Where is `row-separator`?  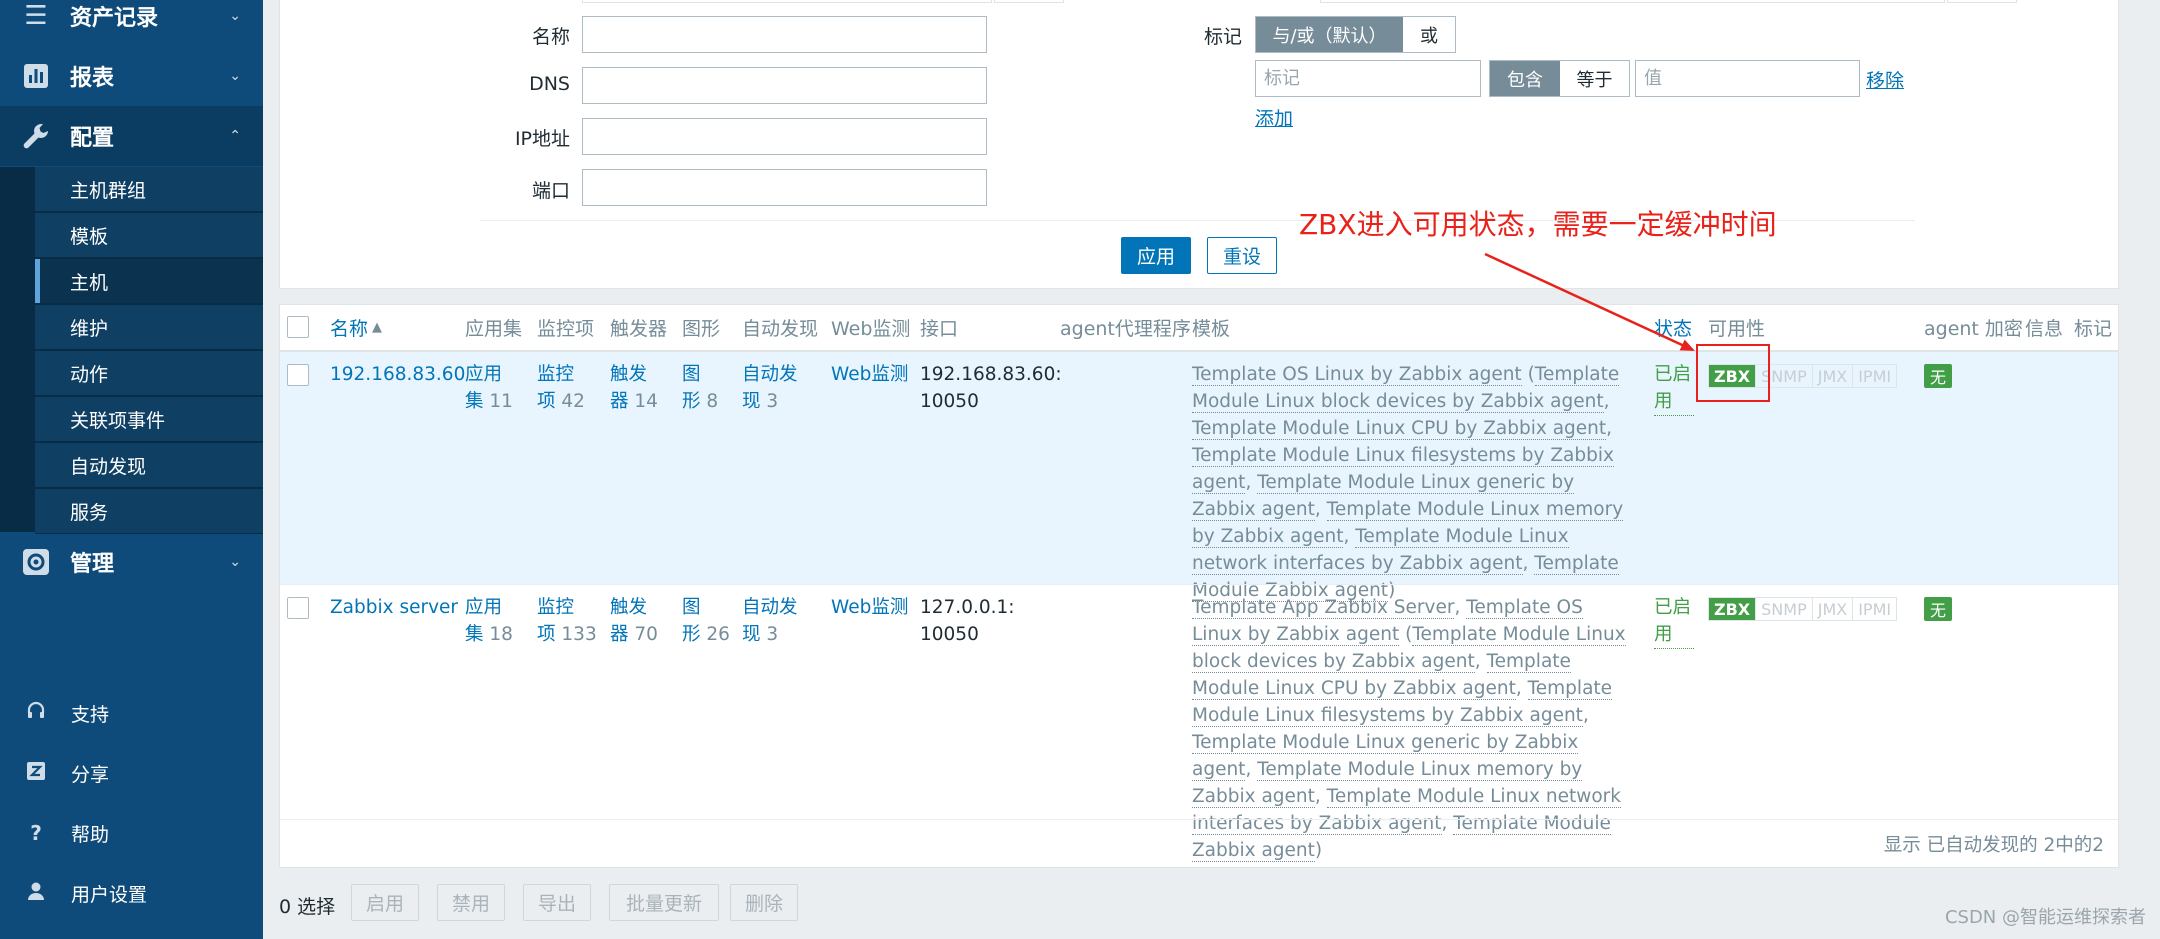 row-separator is located at coordinates (1199, 819).